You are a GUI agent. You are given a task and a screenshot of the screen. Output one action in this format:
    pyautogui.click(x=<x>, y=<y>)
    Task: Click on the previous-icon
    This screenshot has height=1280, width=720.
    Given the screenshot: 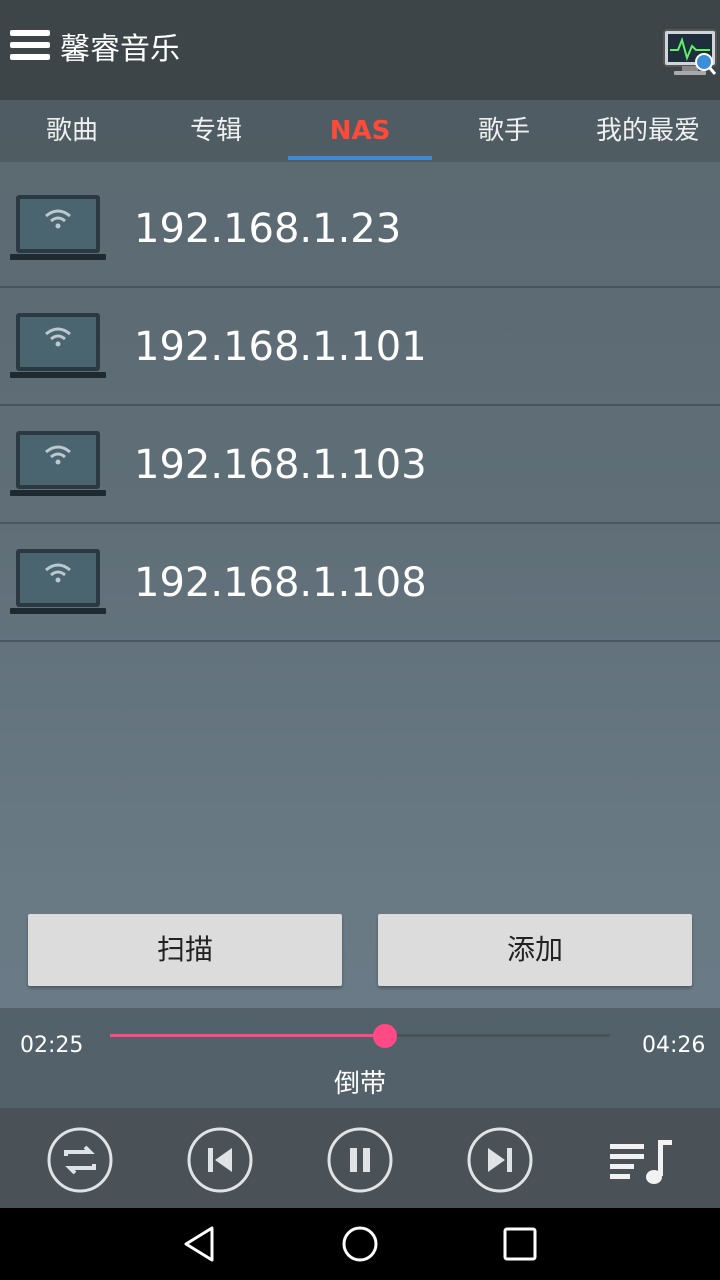 What is the action you would take?
    pyautogui.click(x=220, y=1160)
    